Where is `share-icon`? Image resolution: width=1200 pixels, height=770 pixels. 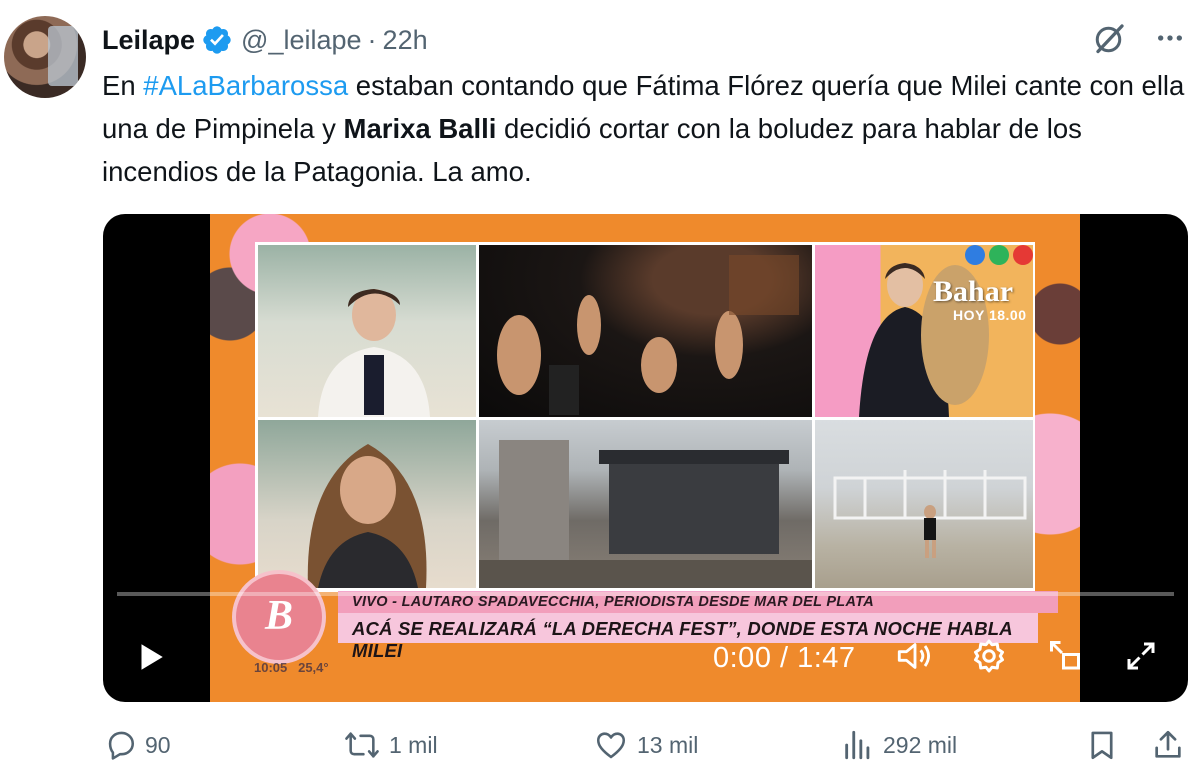 share-icon is located at coordinates (1172, 745).